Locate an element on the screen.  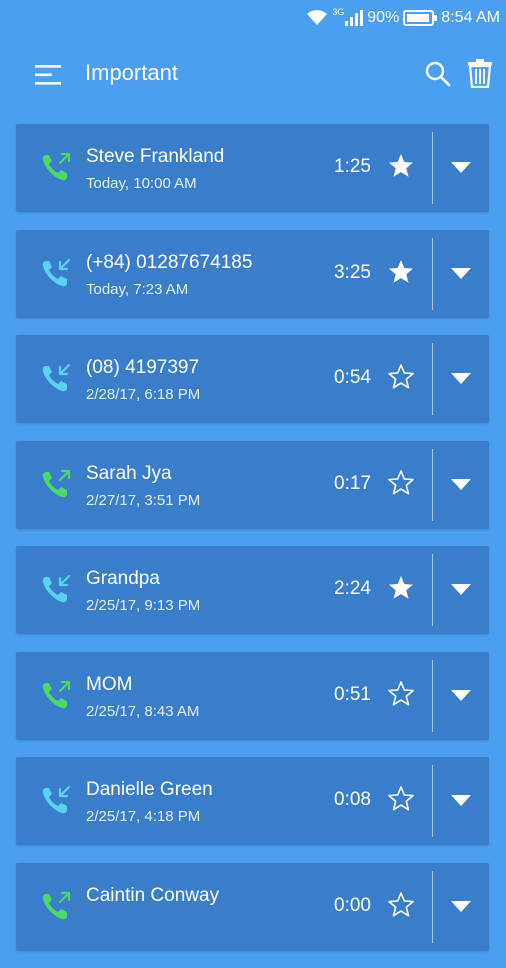
network-type: 3G is located at coordinates (338, 12).